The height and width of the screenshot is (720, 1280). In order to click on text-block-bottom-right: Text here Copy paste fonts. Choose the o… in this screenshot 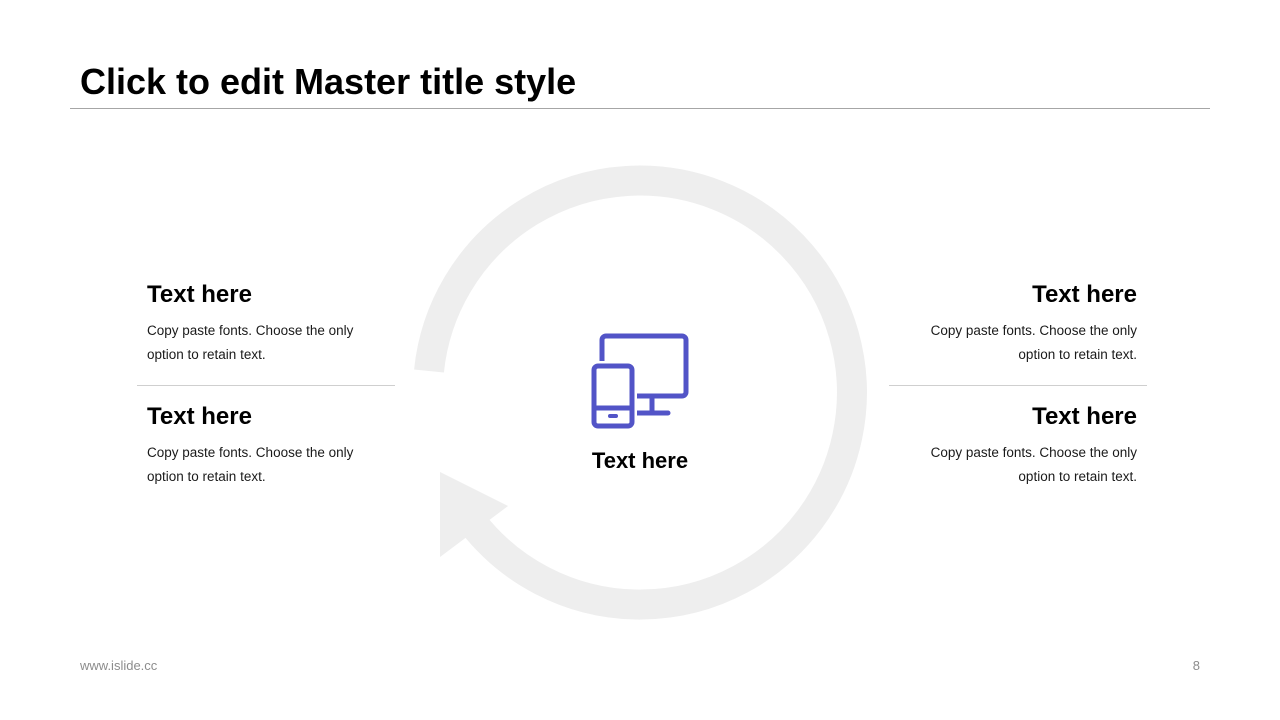, I will do `click(1022, 446)`.